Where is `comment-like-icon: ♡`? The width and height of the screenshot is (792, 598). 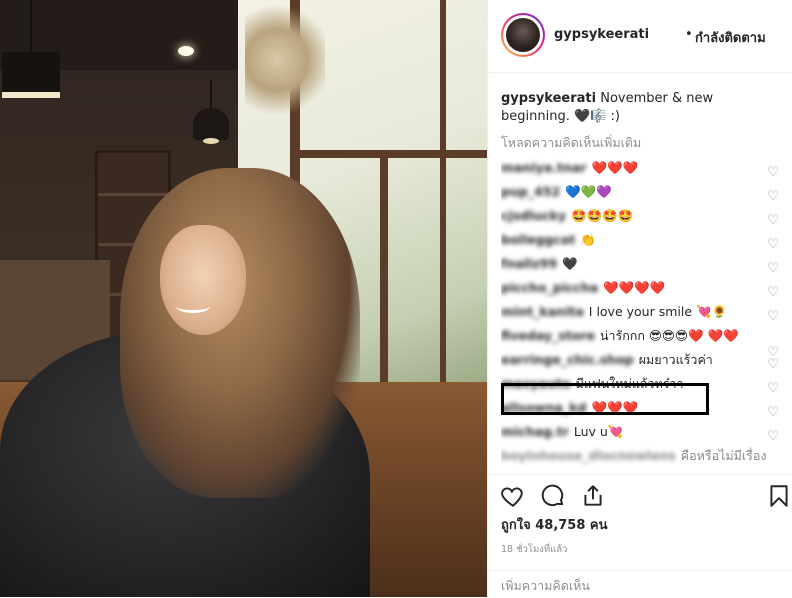
comment-like-icon: ♡ is located at coordinates (773, 317).